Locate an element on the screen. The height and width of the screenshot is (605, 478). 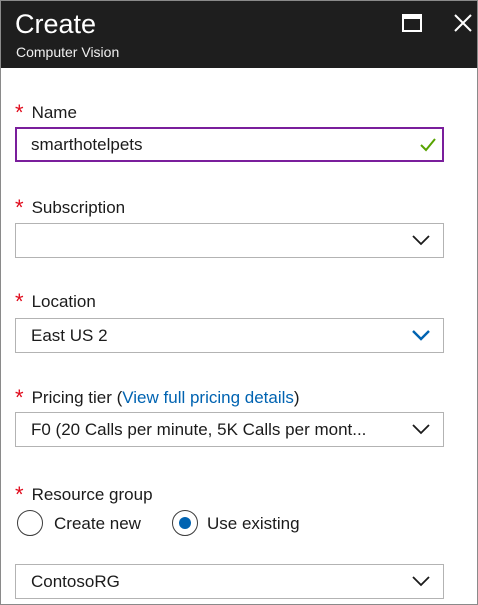
name-input: smarthotelpets is located at coordinates (229, 144).